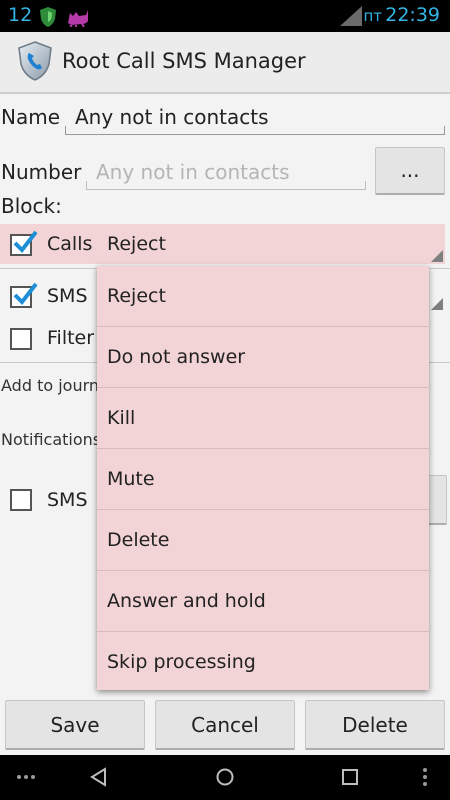 Image resolution: width=450 pixels, height=800 pixels. Describe the element at coordinates (21, 339) in the screenshot. I see `filter-checkbox` at that location.